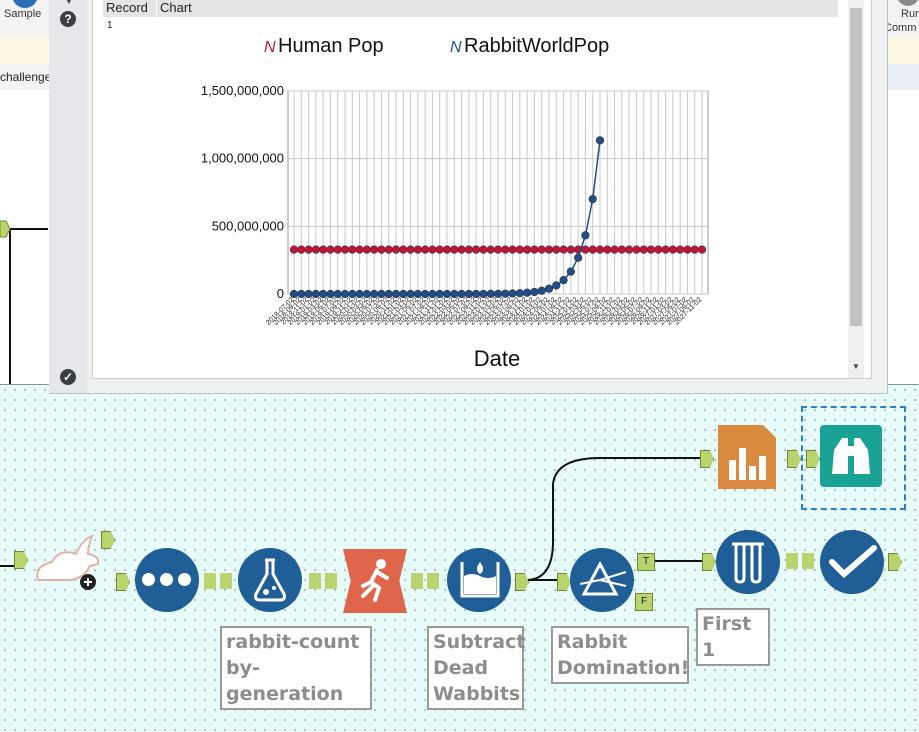 This screenshot has height=732, width=919. What do you see at coordinates (646, 562) in the screenshot?
I see `filter-true-anchor: T` at bounding box center [646, 562].